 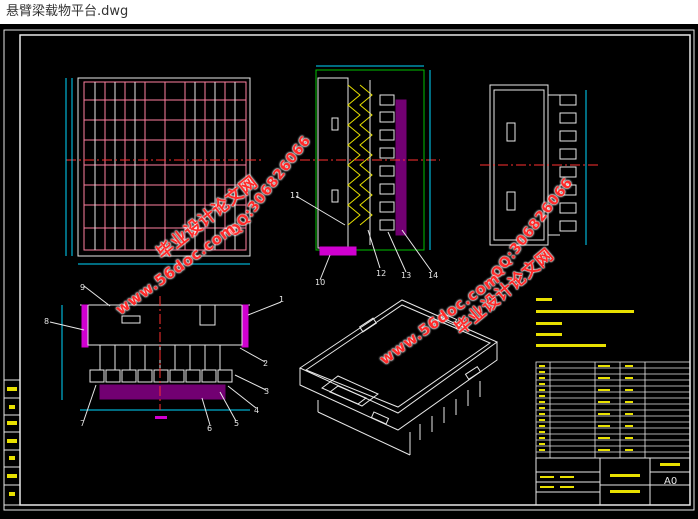 I want to click on iso-legs, so click(x=450, y=410).